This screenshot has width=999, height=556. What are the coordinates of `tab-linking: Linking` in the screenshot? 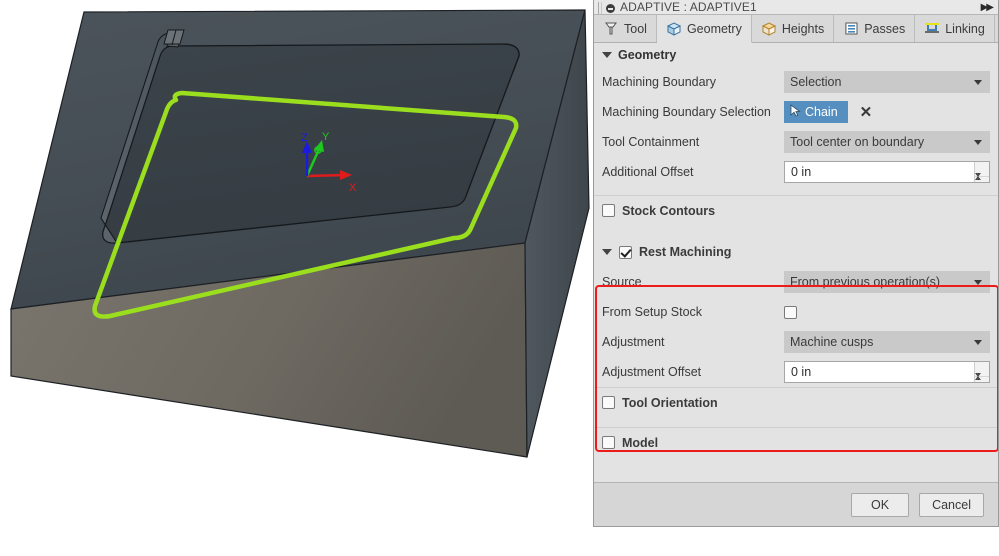 It's located at (955, 28).